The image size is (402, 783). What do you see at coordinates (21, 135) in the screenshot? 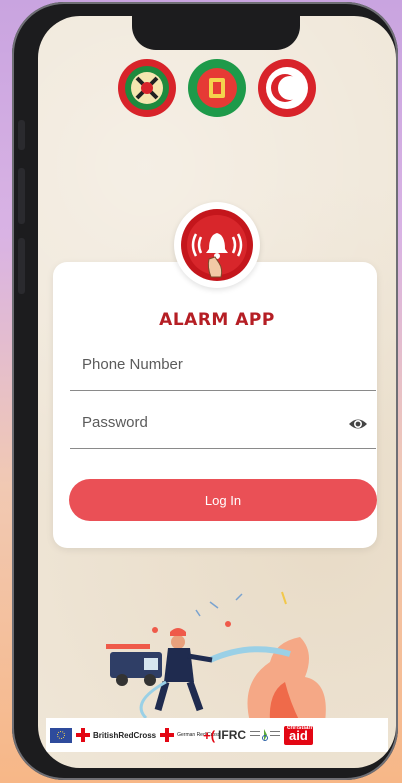
I see `mute-switch` at bounding box center [21, 135].